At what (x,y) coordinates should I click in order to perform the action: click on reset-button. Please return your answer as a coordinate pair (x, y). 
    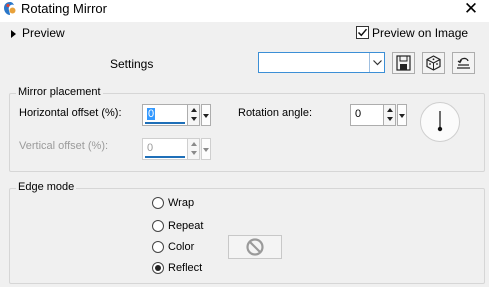
    Looking at the image, I should click on (463, 63).